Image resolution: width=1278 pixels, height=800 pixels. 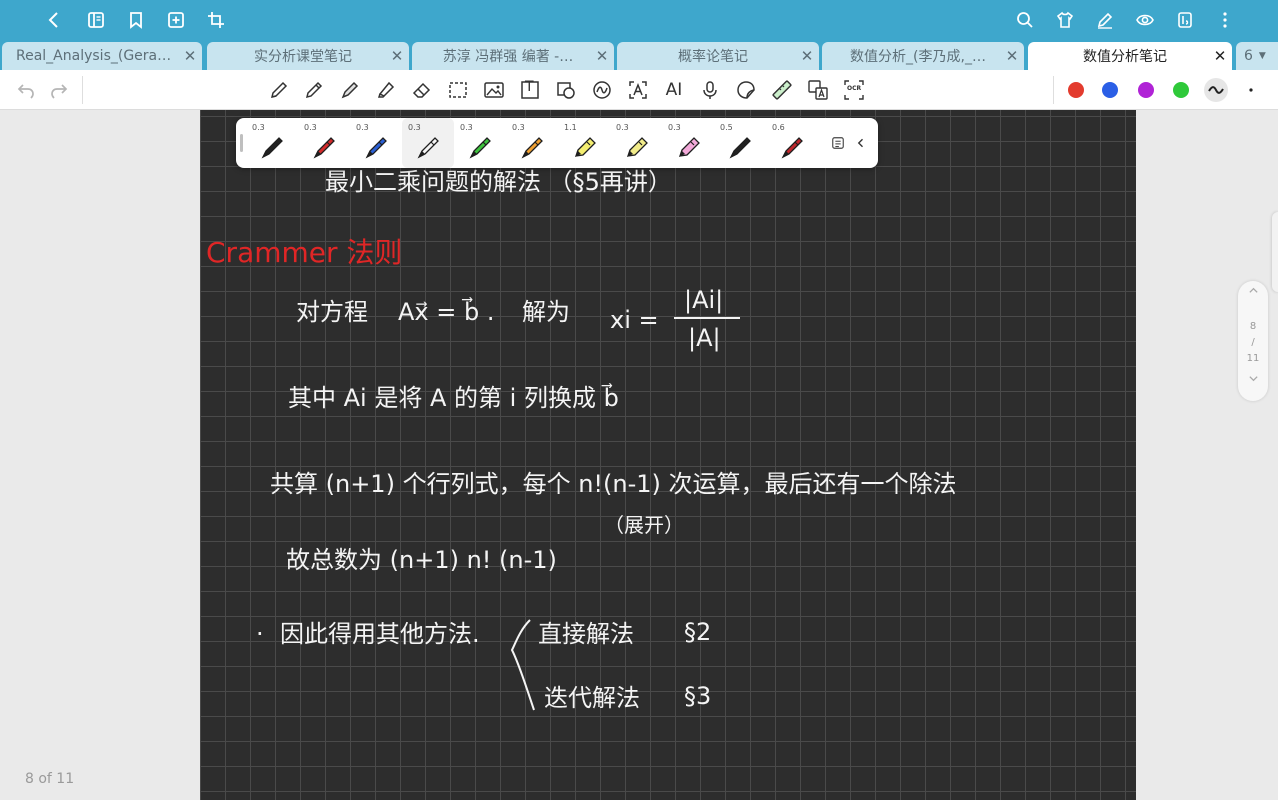 I want to click on top-app-bar, so click(x=639, y=20).